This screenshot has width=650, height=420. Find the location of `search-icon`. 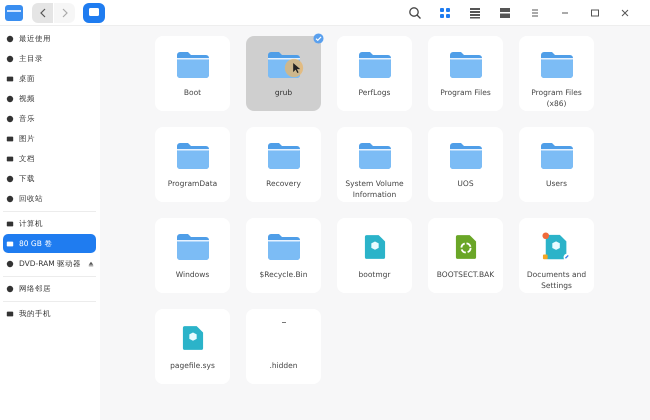

search-icon is located at coordinates (415, 13).